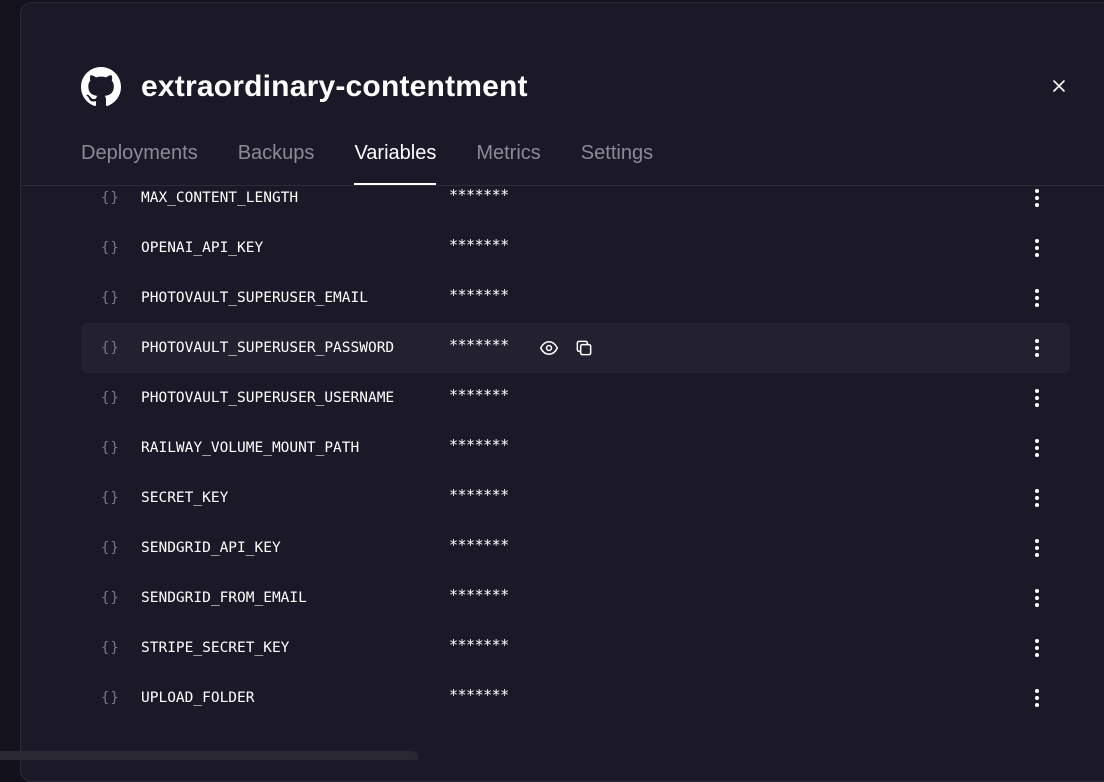 The height and width of the screenshot is (782, 1104). I want to click on close-button, so click(1059, 86).